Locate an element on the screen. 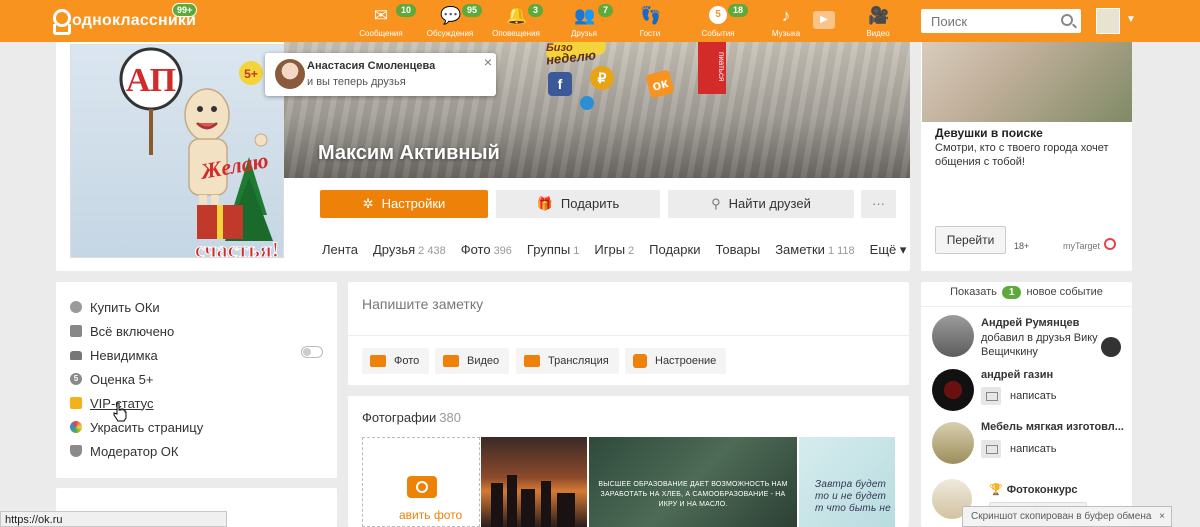 The height and width of the screenshot is (527, 1200). tab-label: Игры is located at coordinates (610, 249).